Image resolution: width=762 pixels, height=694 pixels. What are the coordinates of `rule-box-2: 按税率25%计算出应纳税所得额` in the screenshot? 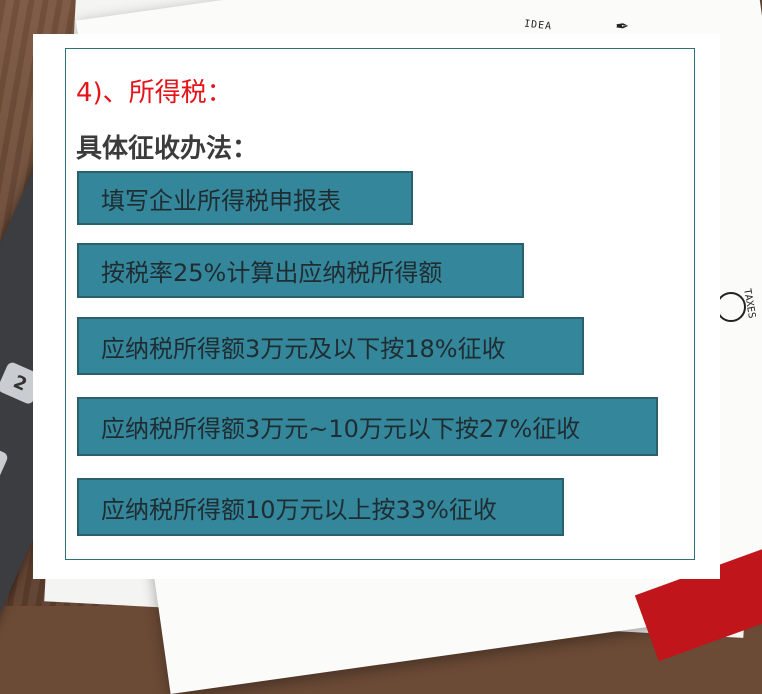 It's located at (300, 270).